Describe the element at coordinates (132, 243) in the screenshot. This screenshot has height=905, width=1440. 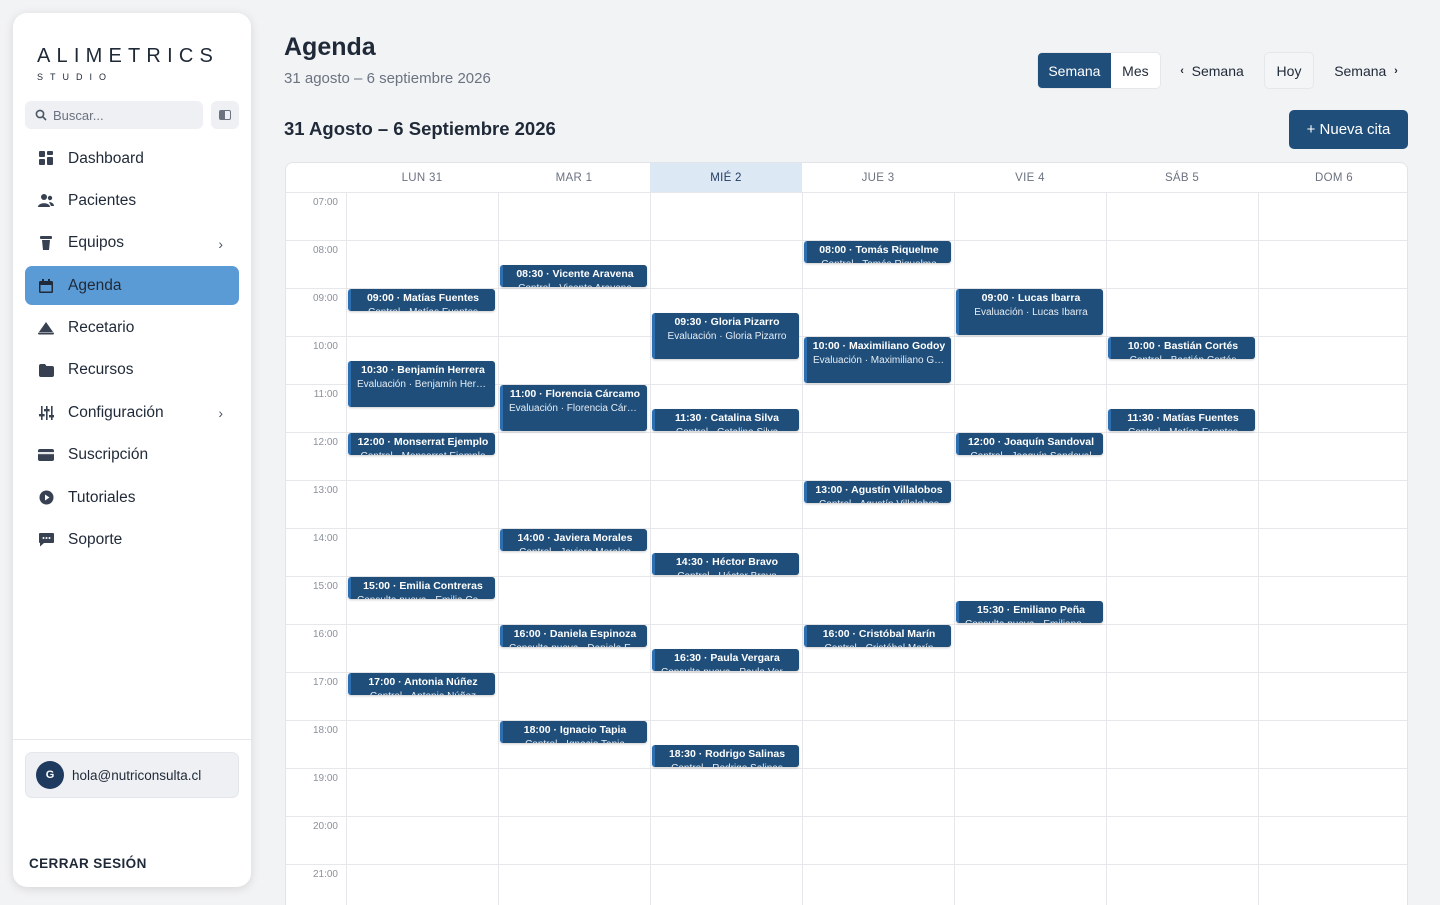
I see `sidebar-item-equipos: Equipos ›` at that location.